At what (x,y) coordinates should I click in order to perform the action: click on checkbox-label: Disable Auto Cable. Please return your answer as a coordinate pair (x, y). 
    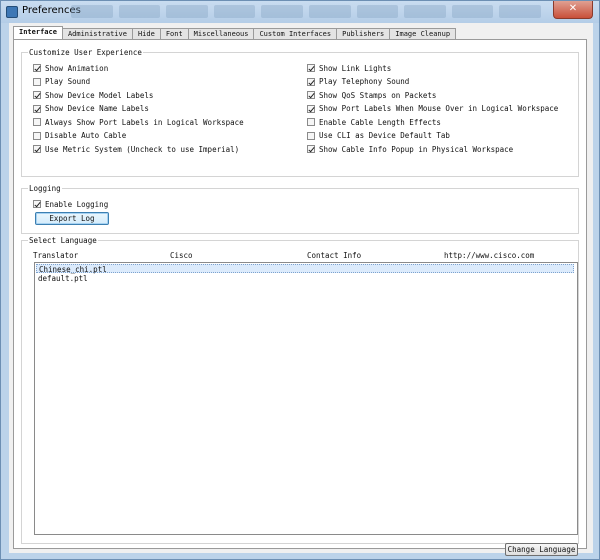
    Looking at the image, I should click on (86, 135).